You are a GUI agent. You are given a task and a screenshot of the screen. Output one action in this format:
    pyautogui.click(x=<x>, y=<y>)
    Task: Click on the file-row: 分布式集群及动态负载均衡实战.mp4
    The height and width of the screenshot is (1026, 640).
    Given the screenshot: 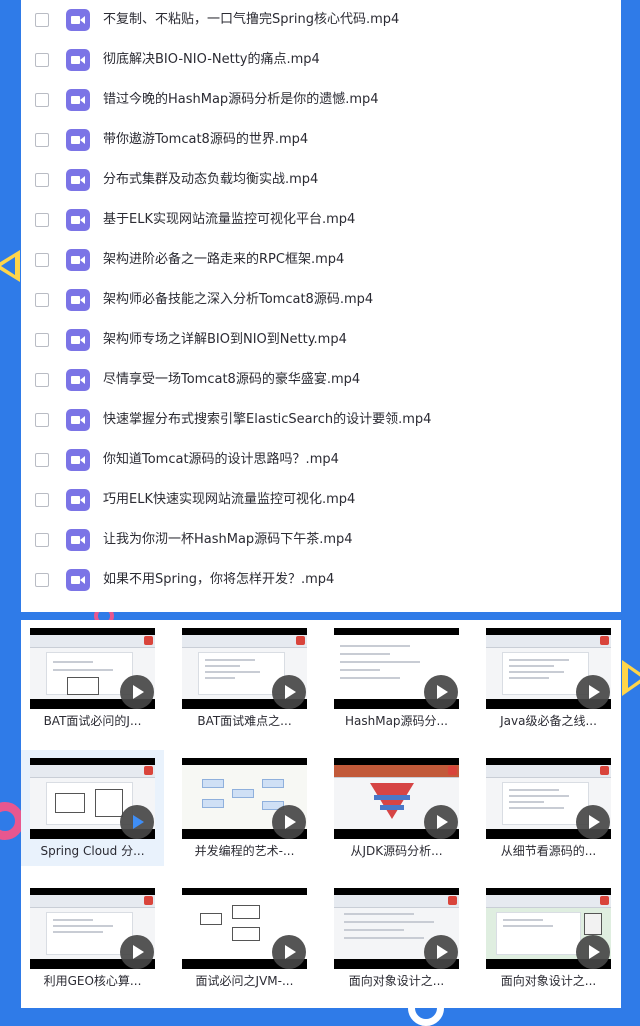 What is the action you would take?
    pyautogui.click(x=321, y=180)
    